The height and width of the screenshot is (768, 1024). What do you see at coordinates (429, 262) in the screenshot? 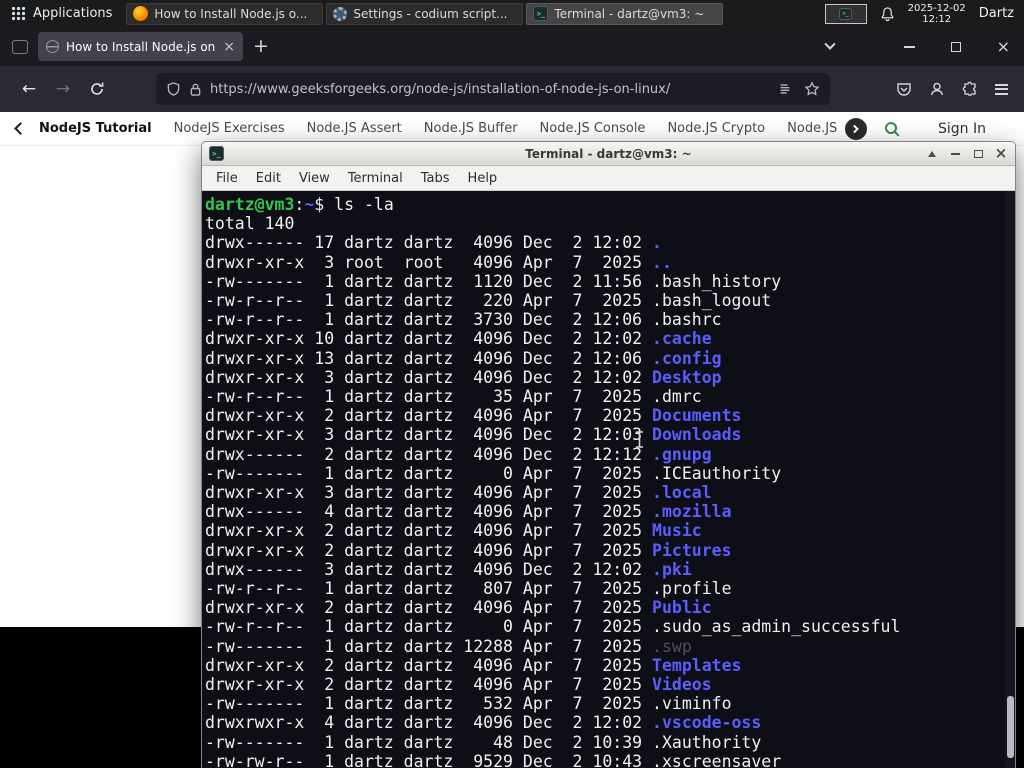
I see `ls-row-meta: drwxr-xr-x 3 root root 4096 Apr 7 2025` at bounding box center [429, 262].